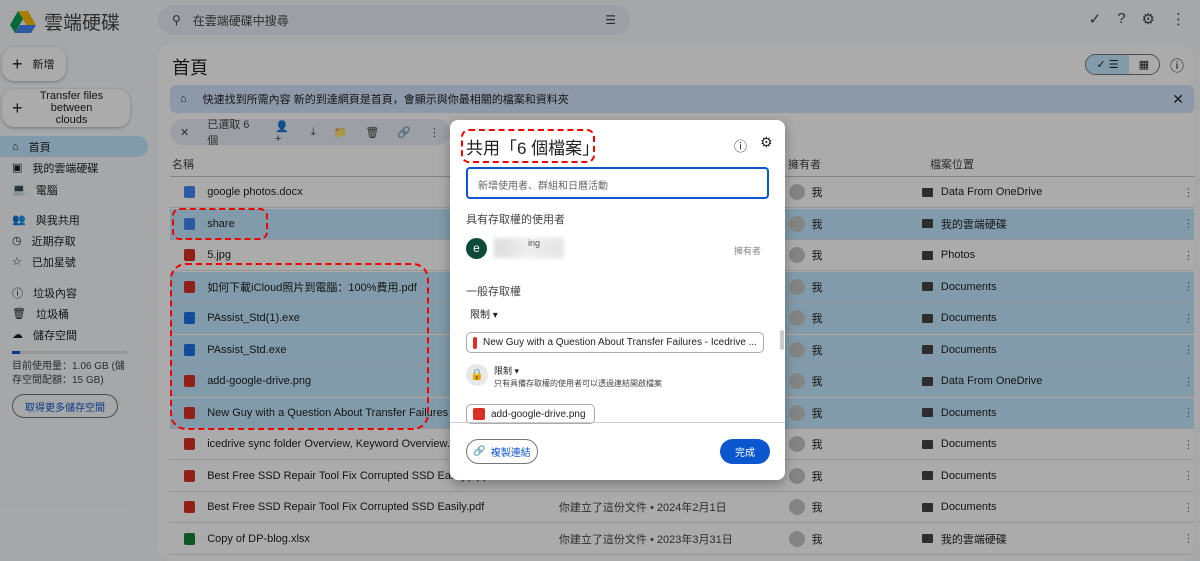  Describe the element at coordinates (502, 451) in the screenshot. I see `copy-link-button: 🔗 複製連結` at that location.